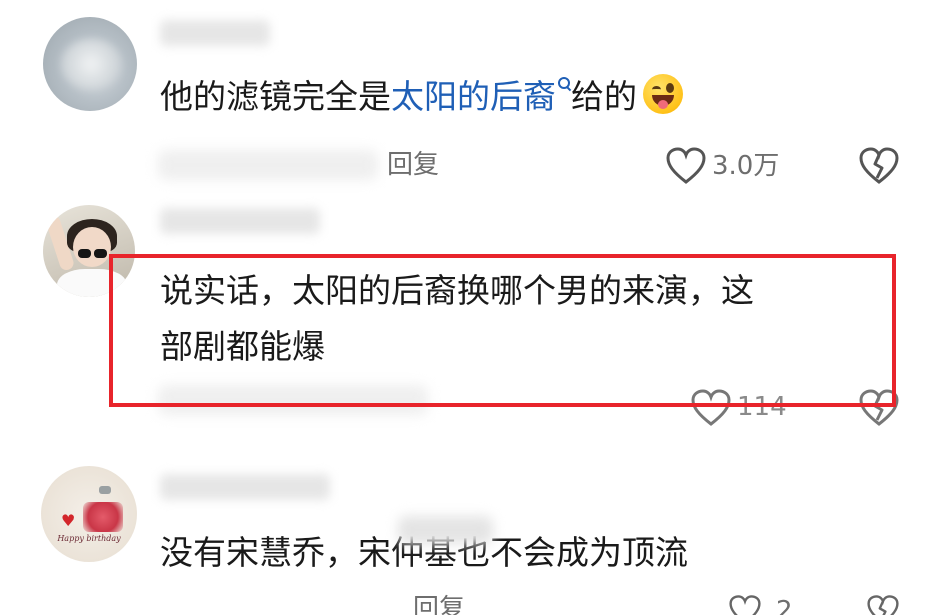  What do you see at coordinates (89, 538) in the screenshot?
I see `avatar-caption: Happy birthday` at bounding box center [89, 538].